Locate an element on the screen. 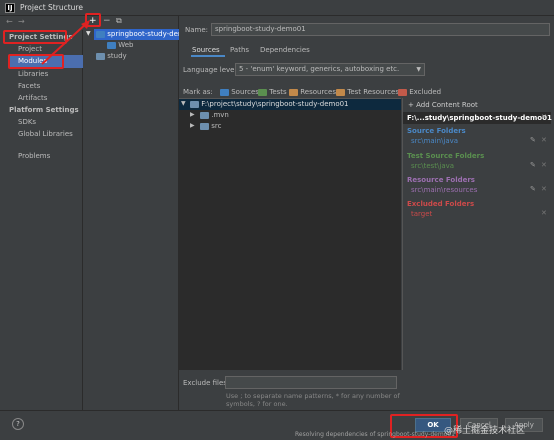 This screenshot has width=554, height=440. excluded-folder-icon is located at coordinates (402, 92).